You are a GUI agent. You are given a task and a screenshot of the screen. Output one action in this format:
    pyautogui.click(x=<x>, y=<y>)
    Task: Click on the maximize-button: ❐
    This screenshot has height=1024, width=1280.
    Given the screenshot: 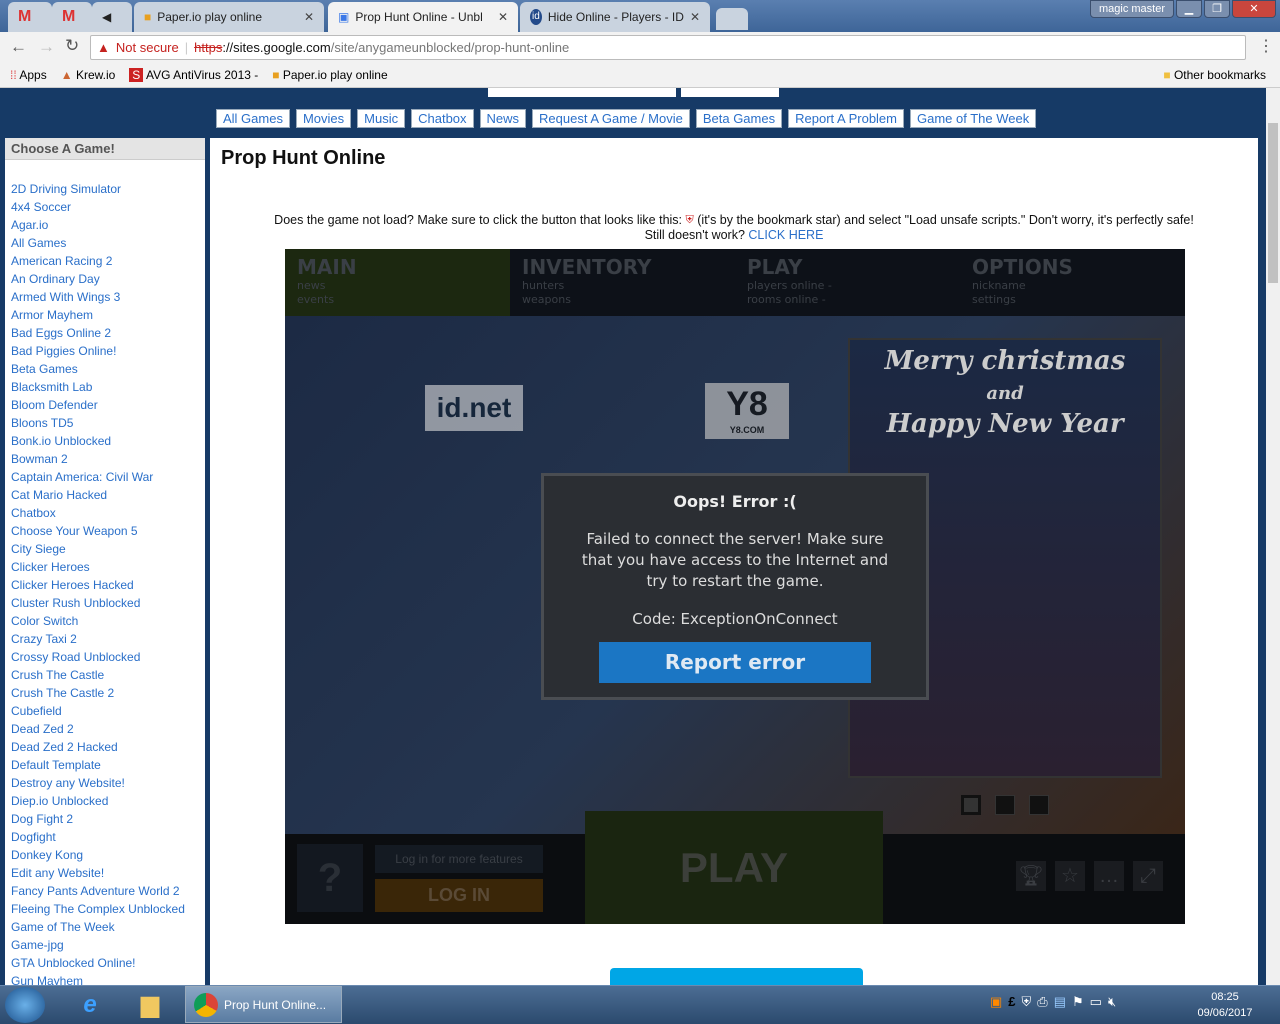 What is the action you would take?
    pyautogui.click(x=1217, y=9)
    